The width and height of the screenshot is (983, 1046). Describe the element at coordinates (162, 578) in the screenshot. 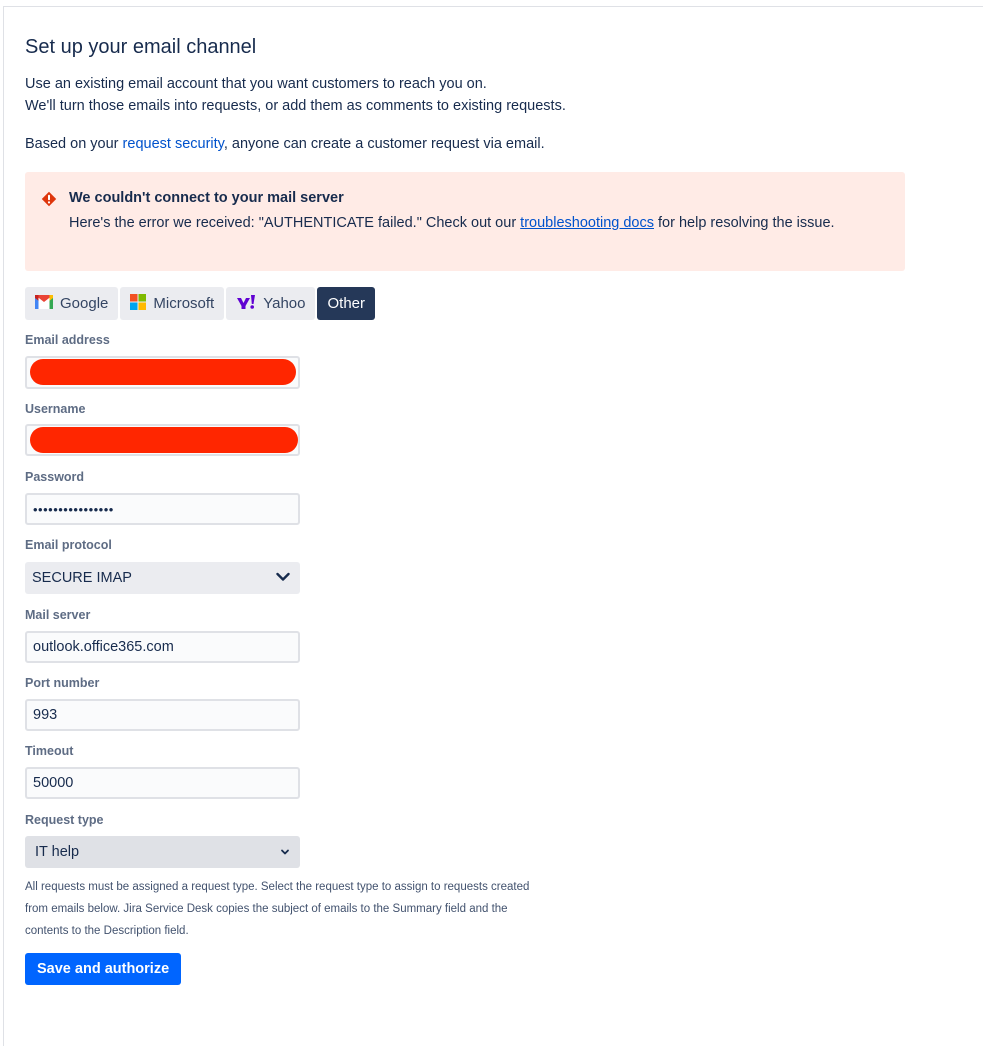

I see `protocol-select: SECURE IMAP` at that location.